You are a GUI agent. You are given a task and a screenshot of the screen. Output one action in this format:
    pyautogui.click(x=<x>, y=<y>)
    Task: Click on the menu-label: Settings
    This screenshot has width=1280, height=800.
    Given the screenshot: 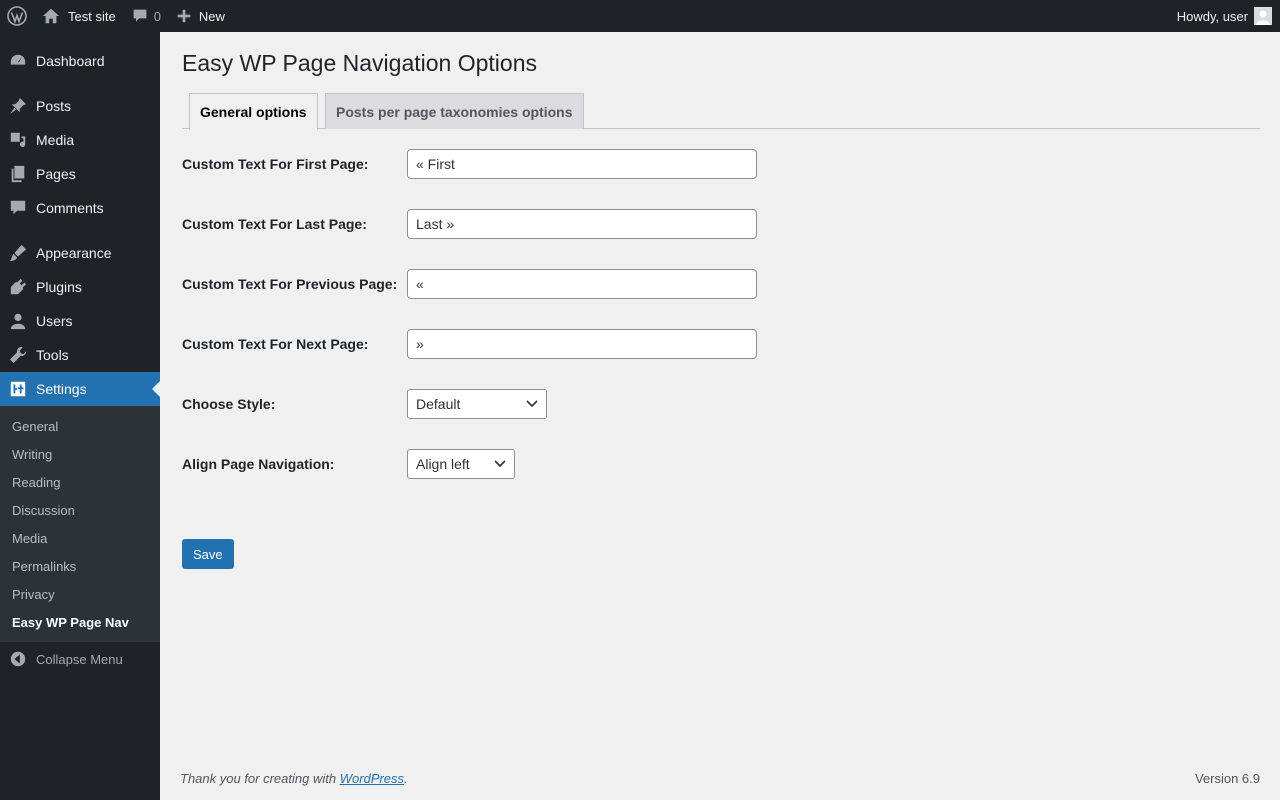 What is the action you would take?
    pyautogui.click(x=61, y=389)
    